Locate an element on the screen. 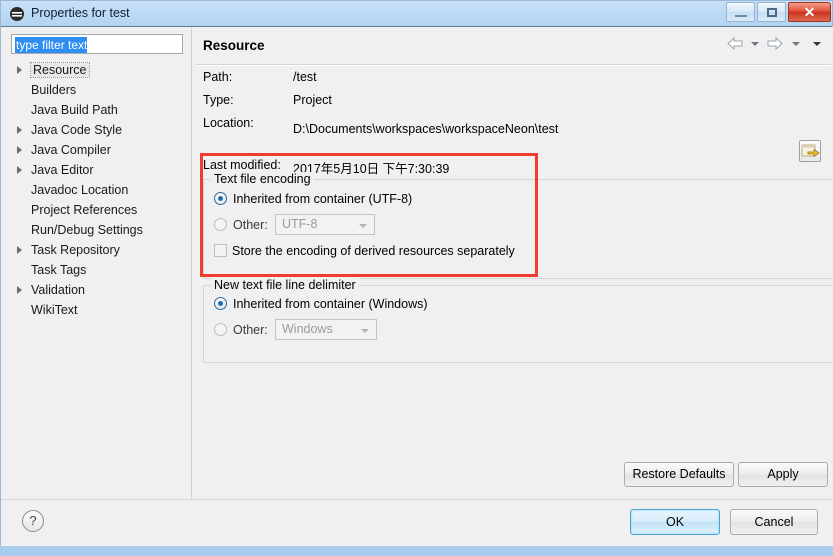 This screenshot has width=833, height=556. edit-location-button is located at coordinates (810, 151).